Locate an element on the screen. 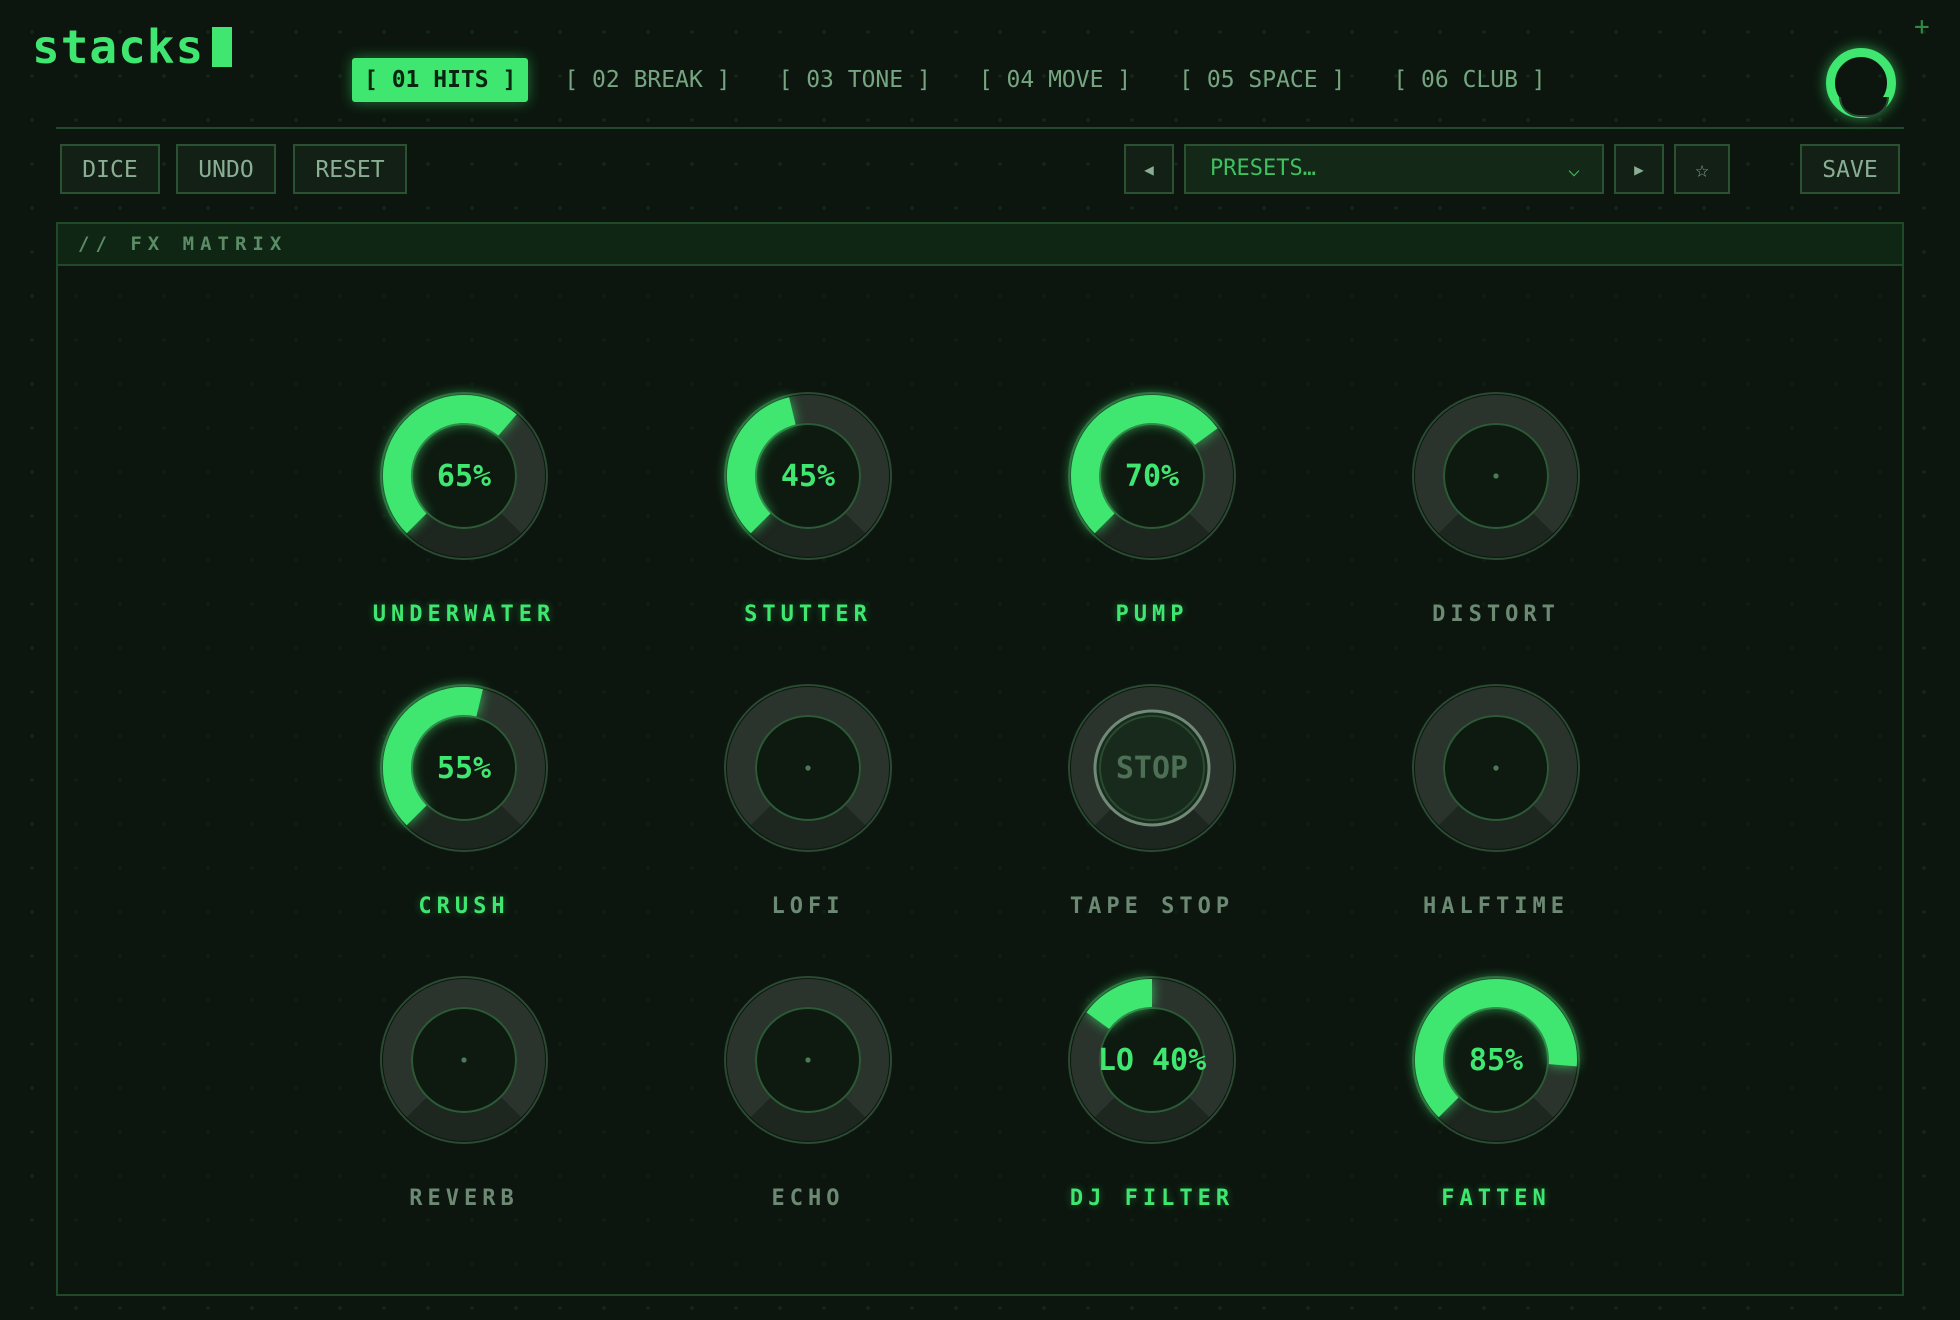  tab-hits: [ 01 HITS ] is located at coordinates (440, 80).